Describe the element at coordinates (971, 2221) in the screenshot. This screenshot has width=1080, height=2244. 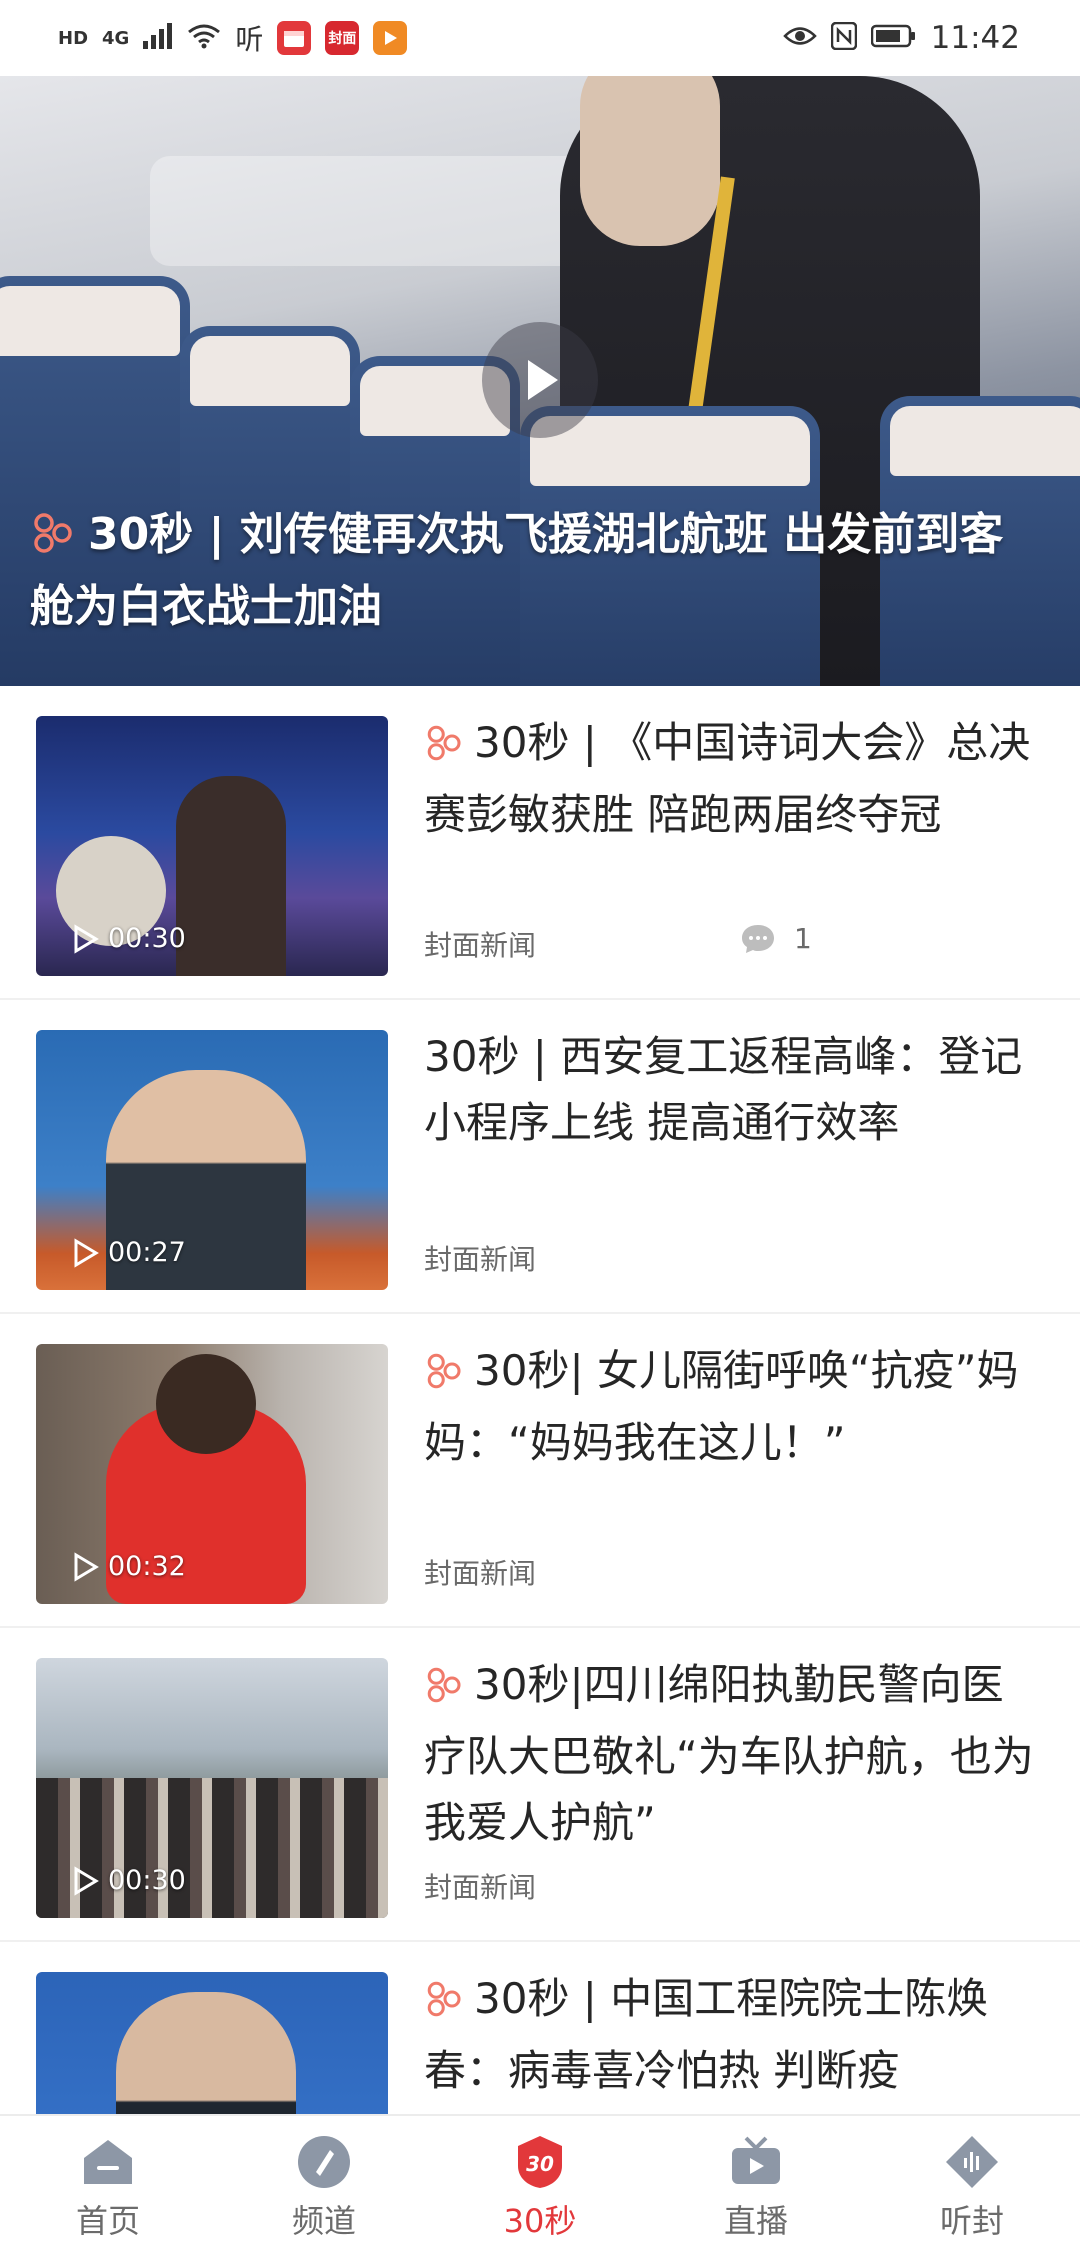
I see `tab-label: 听封` at that location.